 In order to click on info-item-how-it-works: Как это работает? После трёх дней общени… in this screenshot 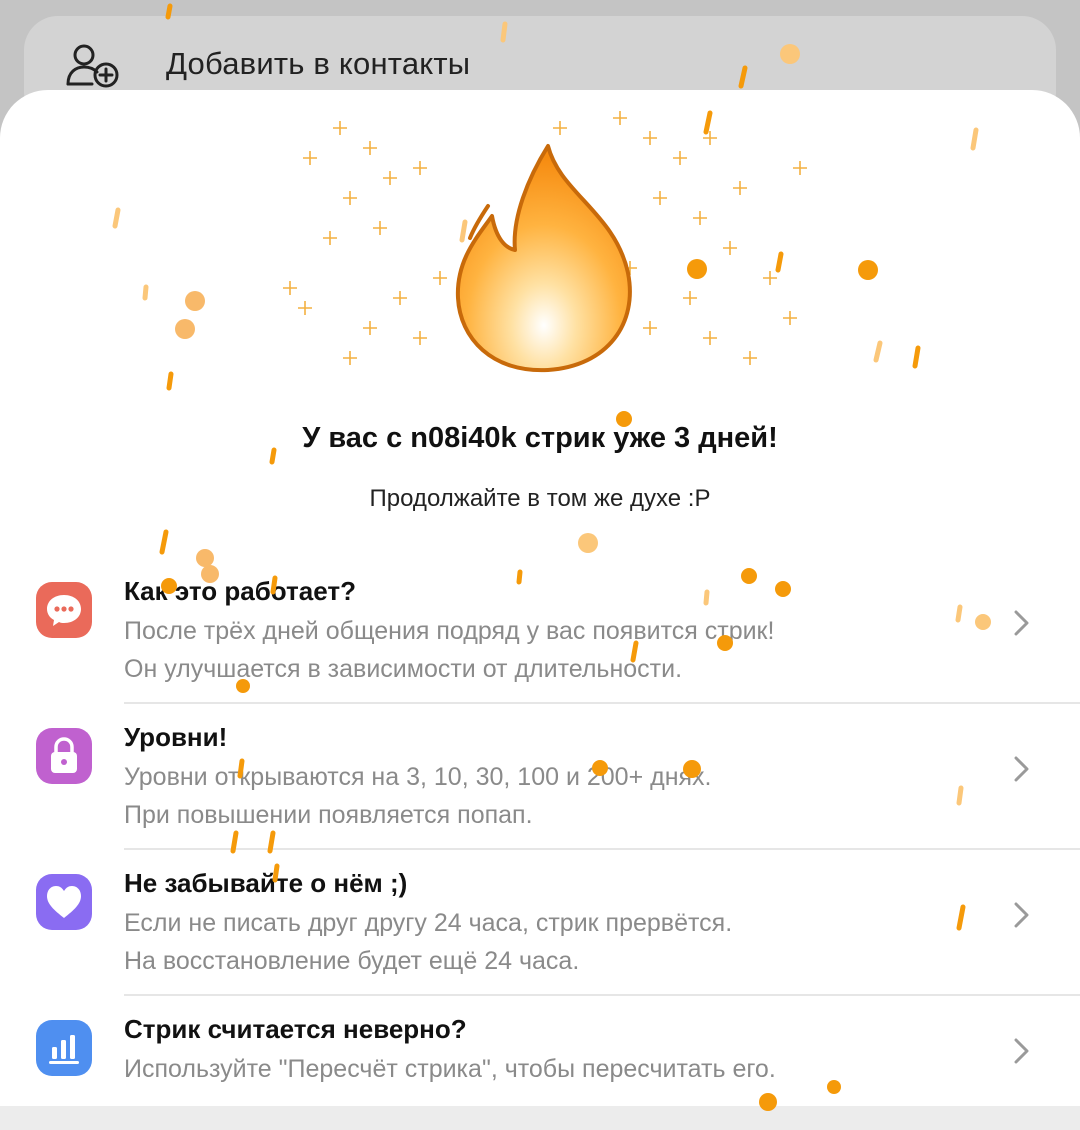, I will do `click(540, 633)`.